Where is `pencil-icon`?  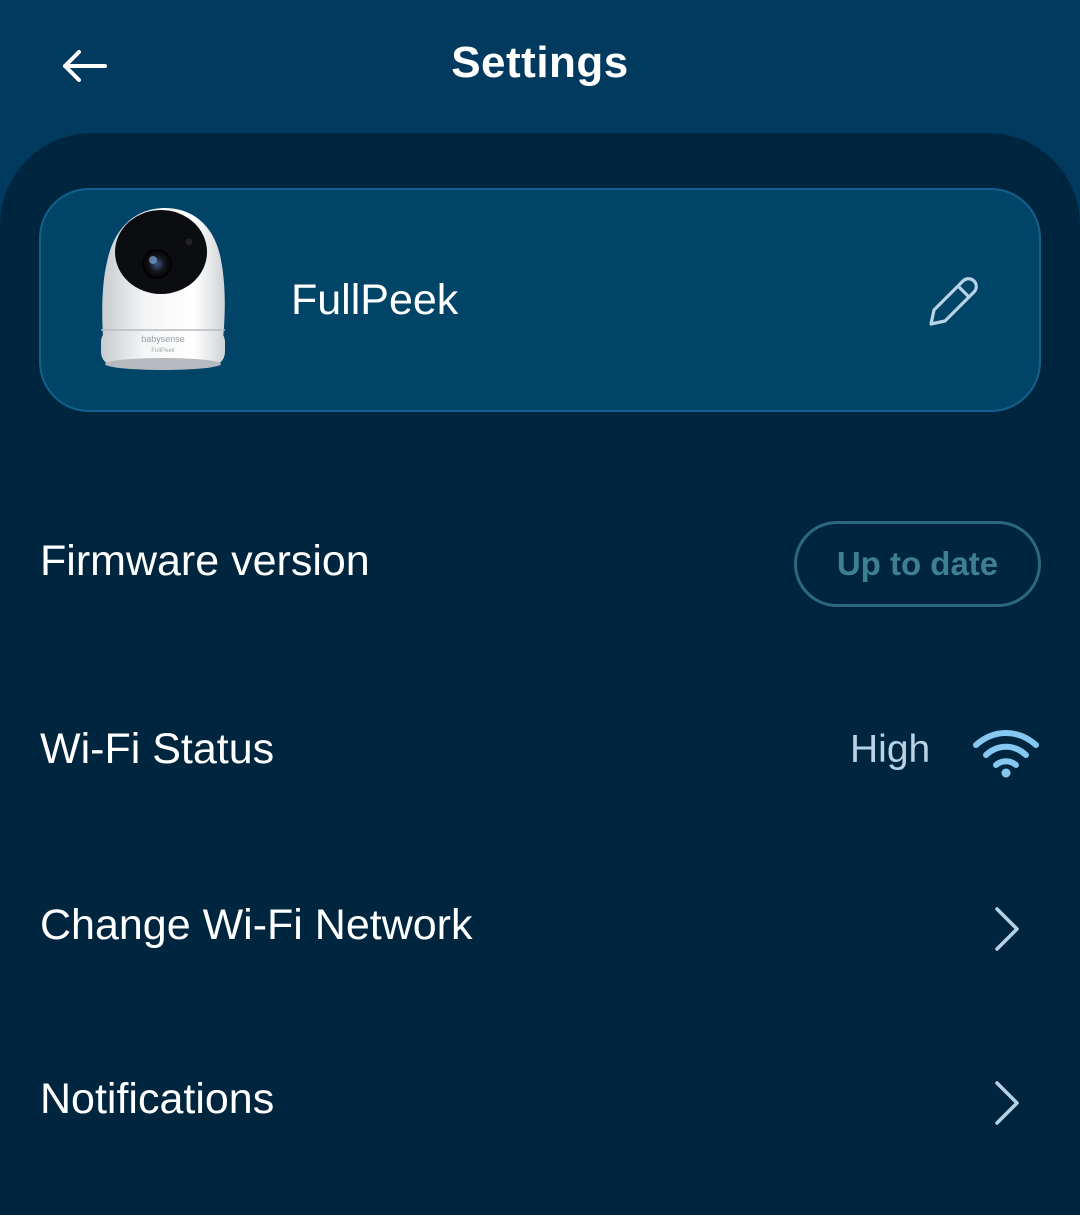 pencil-icon is located at coordinates (953, 301).